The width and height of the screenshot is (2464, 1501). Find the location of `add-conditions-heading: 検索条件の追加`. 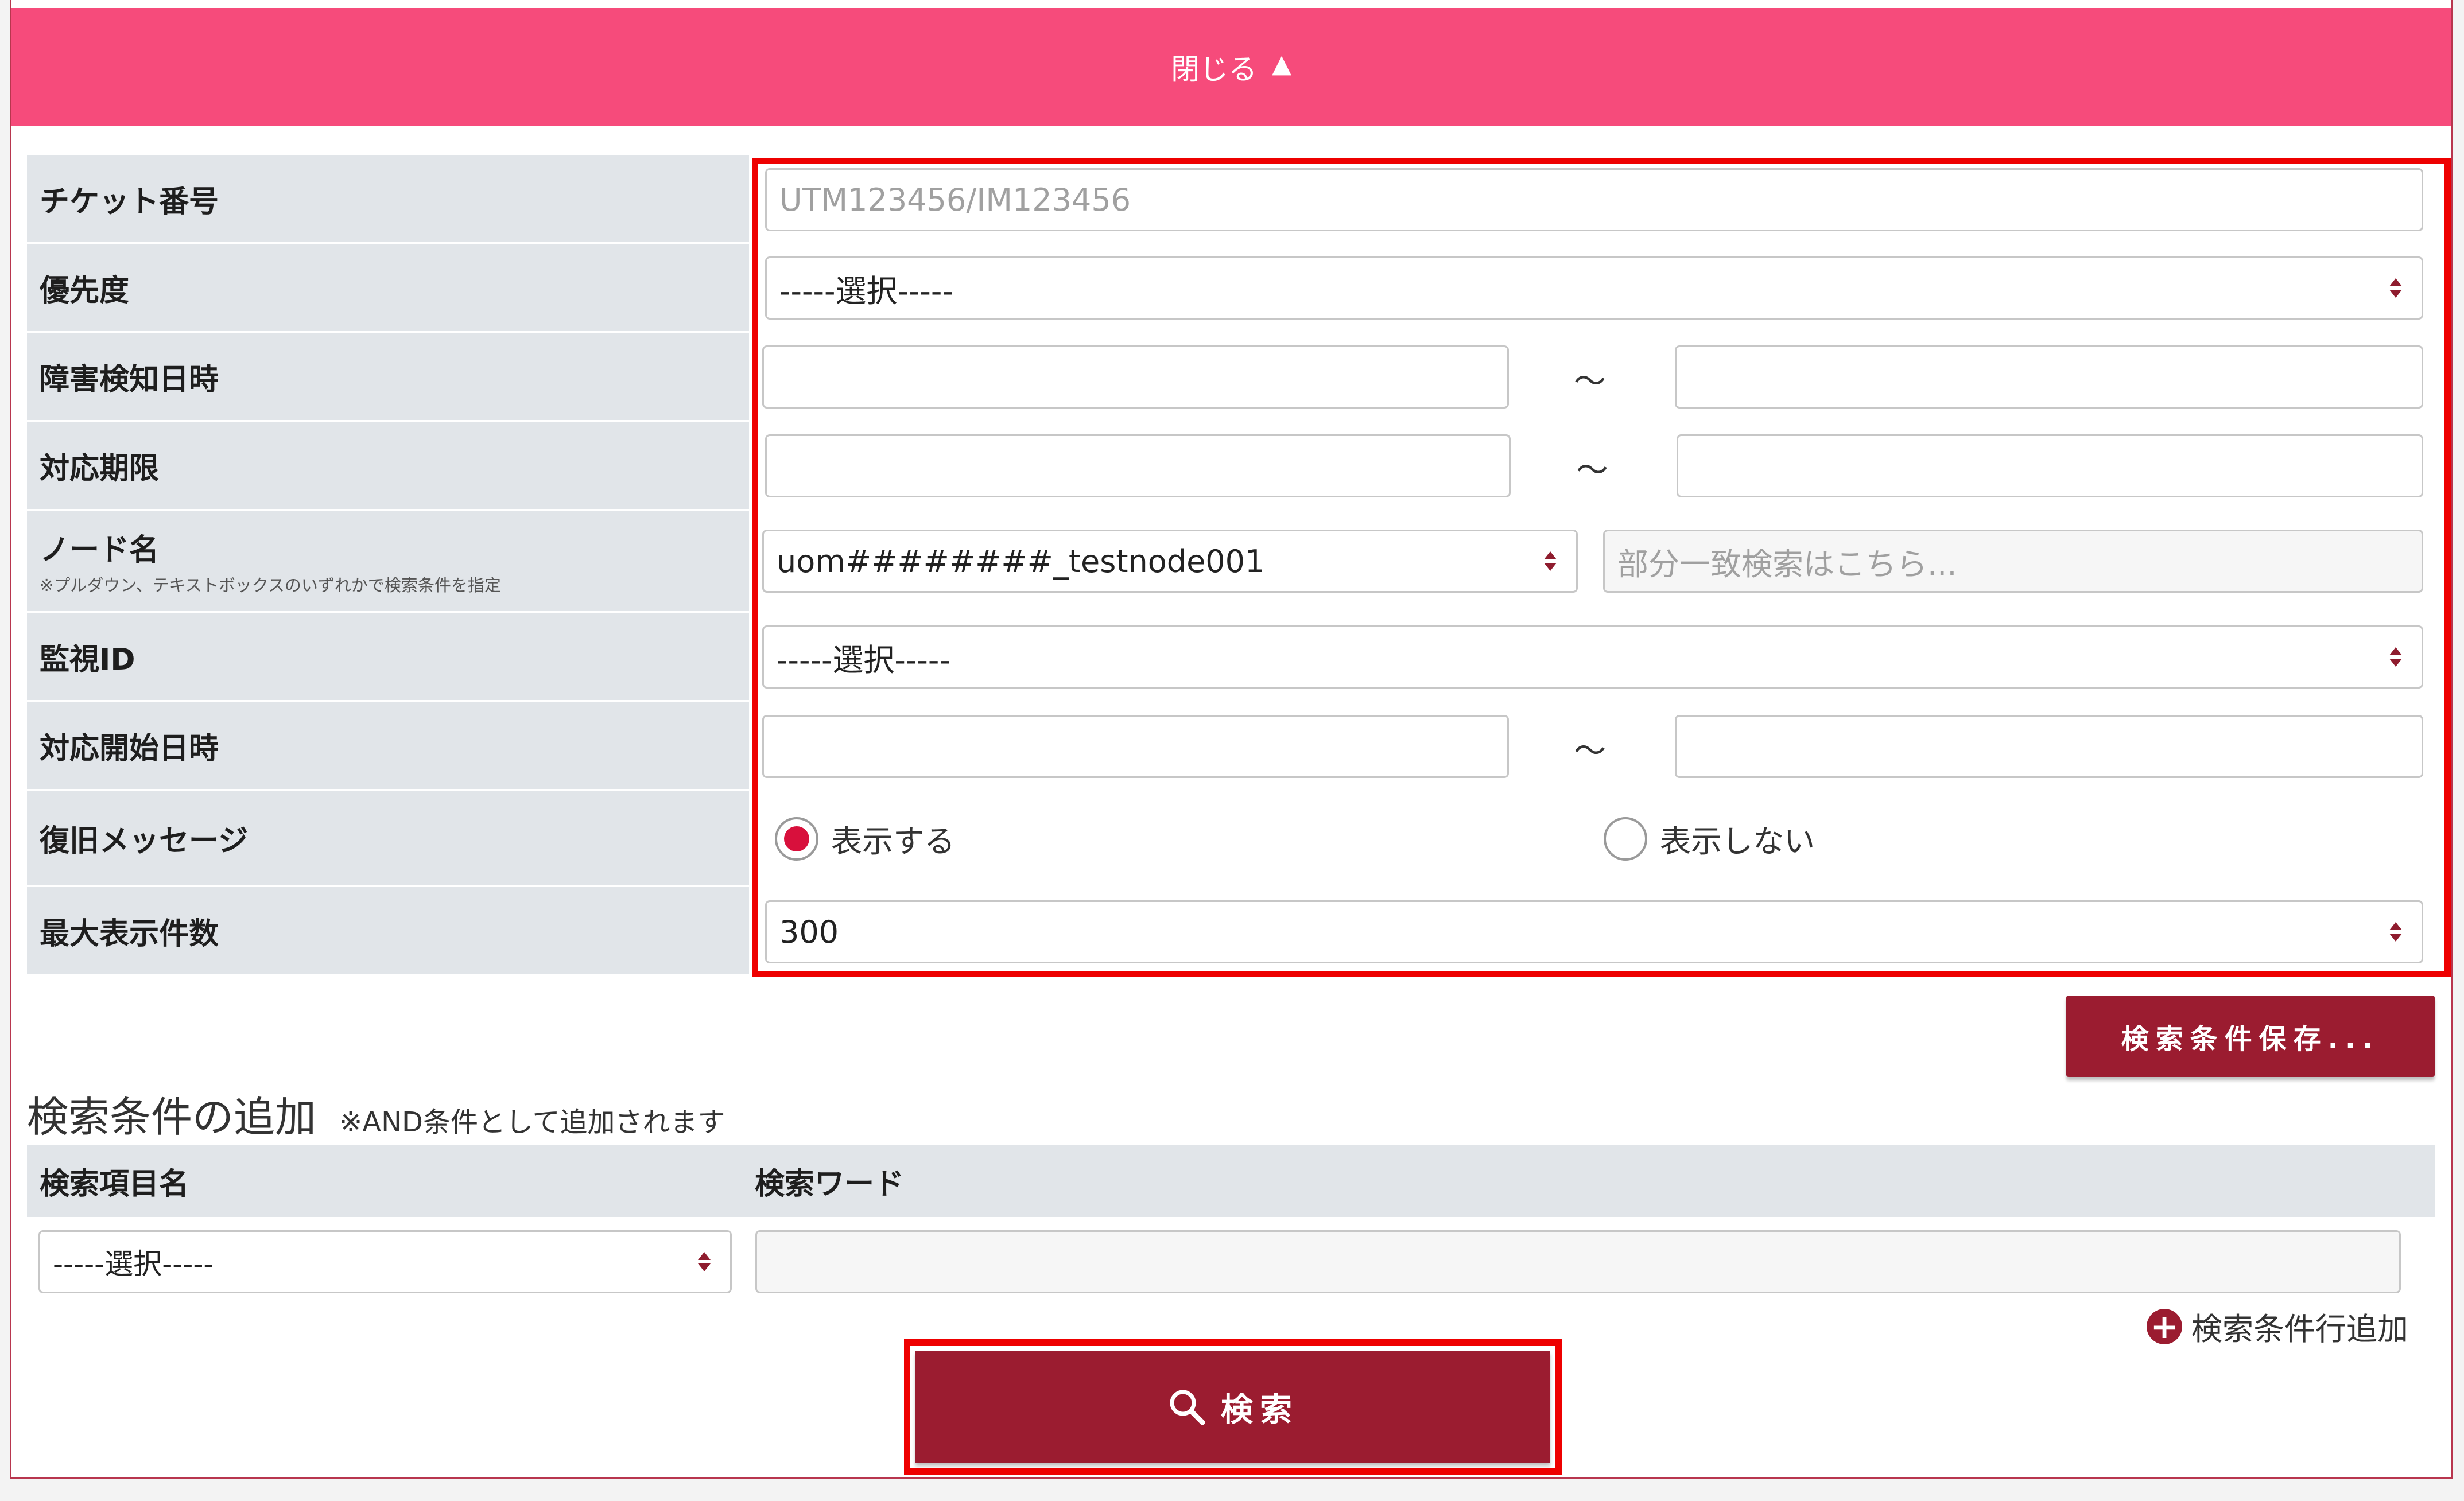

add-conditions-heading: 検索条件の追加 is located at coordinates (172, 1117).